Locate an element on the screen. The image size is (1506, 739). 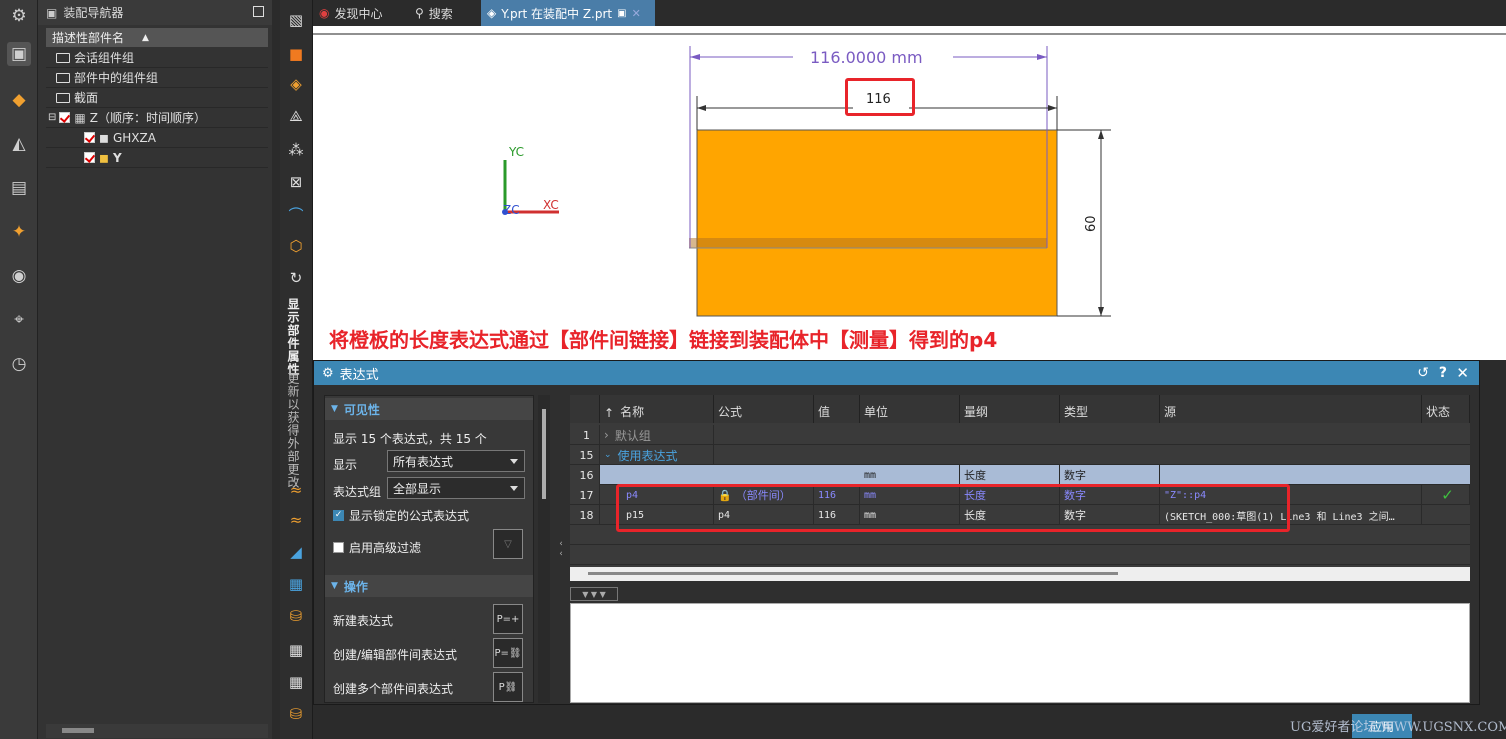
table-icon-2: ▦ is located at coordinates (296, 682).